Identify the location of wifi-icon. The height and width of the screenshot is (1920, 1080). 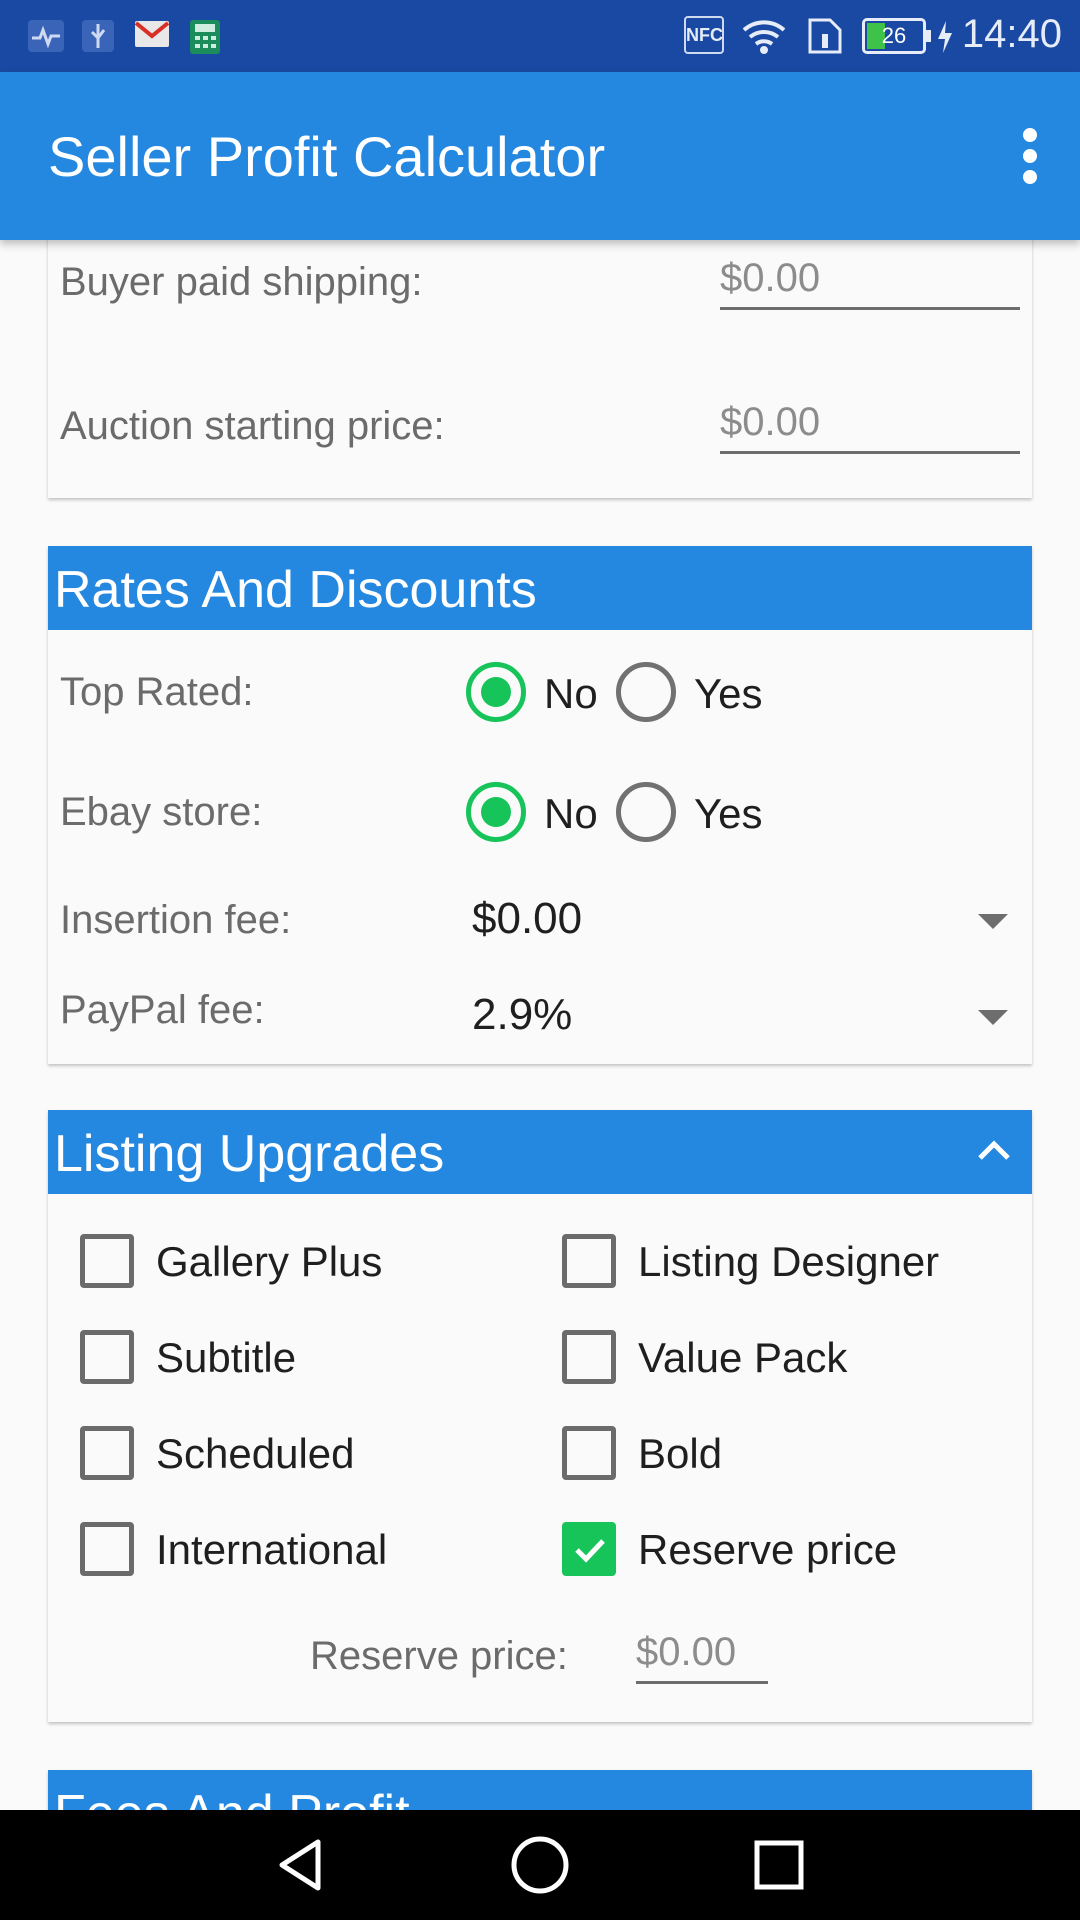
(764, 38).